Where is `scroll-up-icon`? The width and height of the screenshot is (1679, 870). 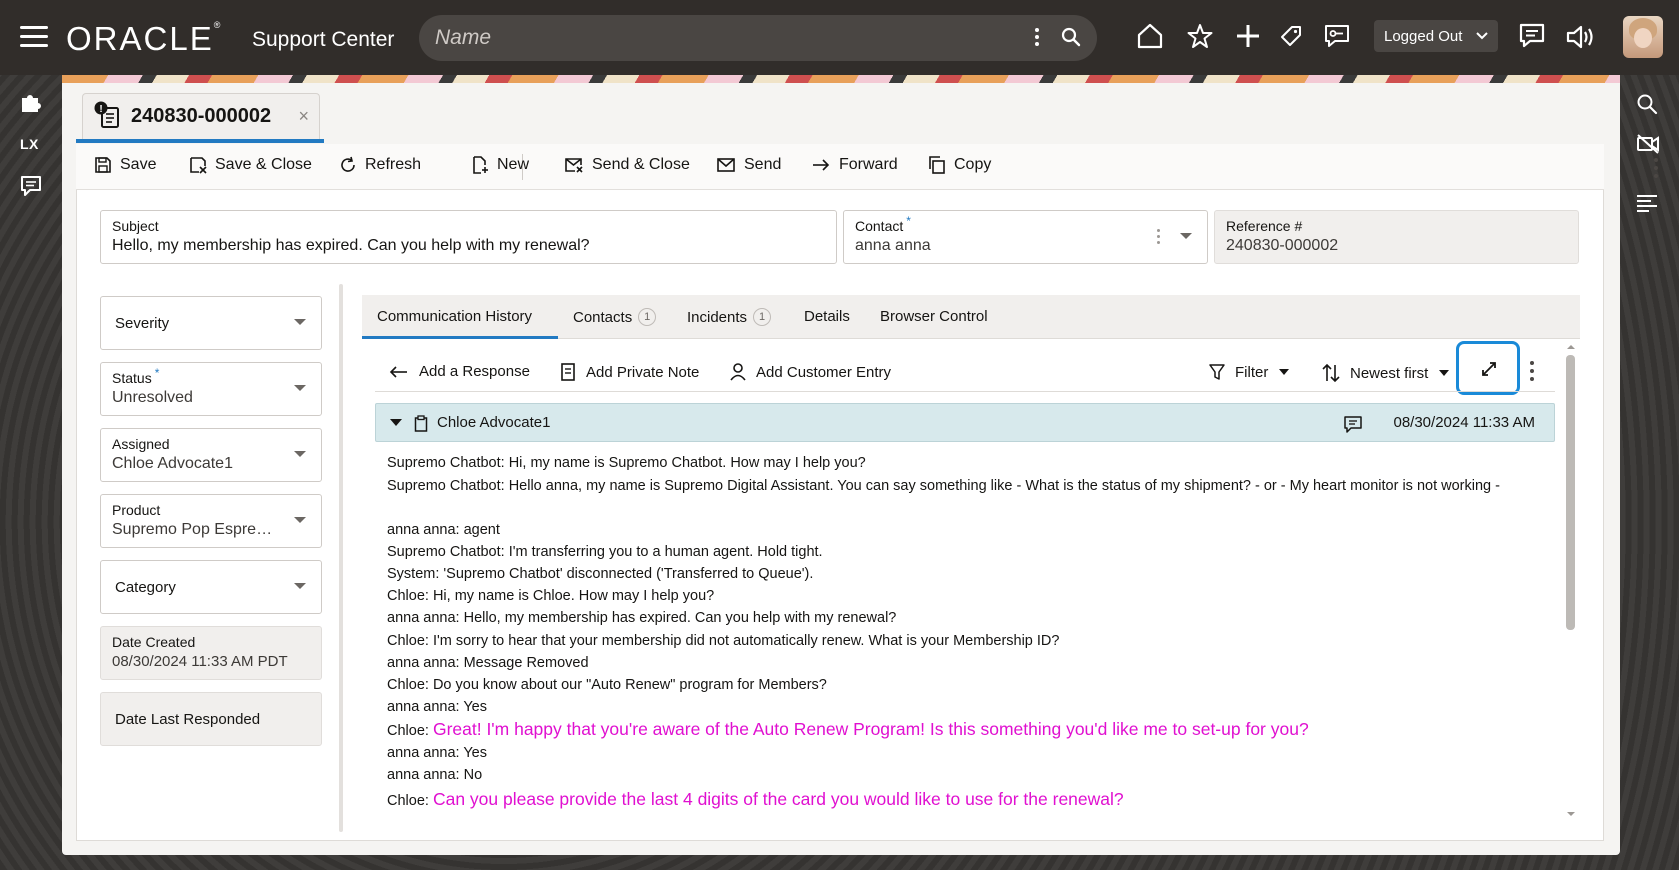
scroll-up-icon is located at coordinates (1571, 347).